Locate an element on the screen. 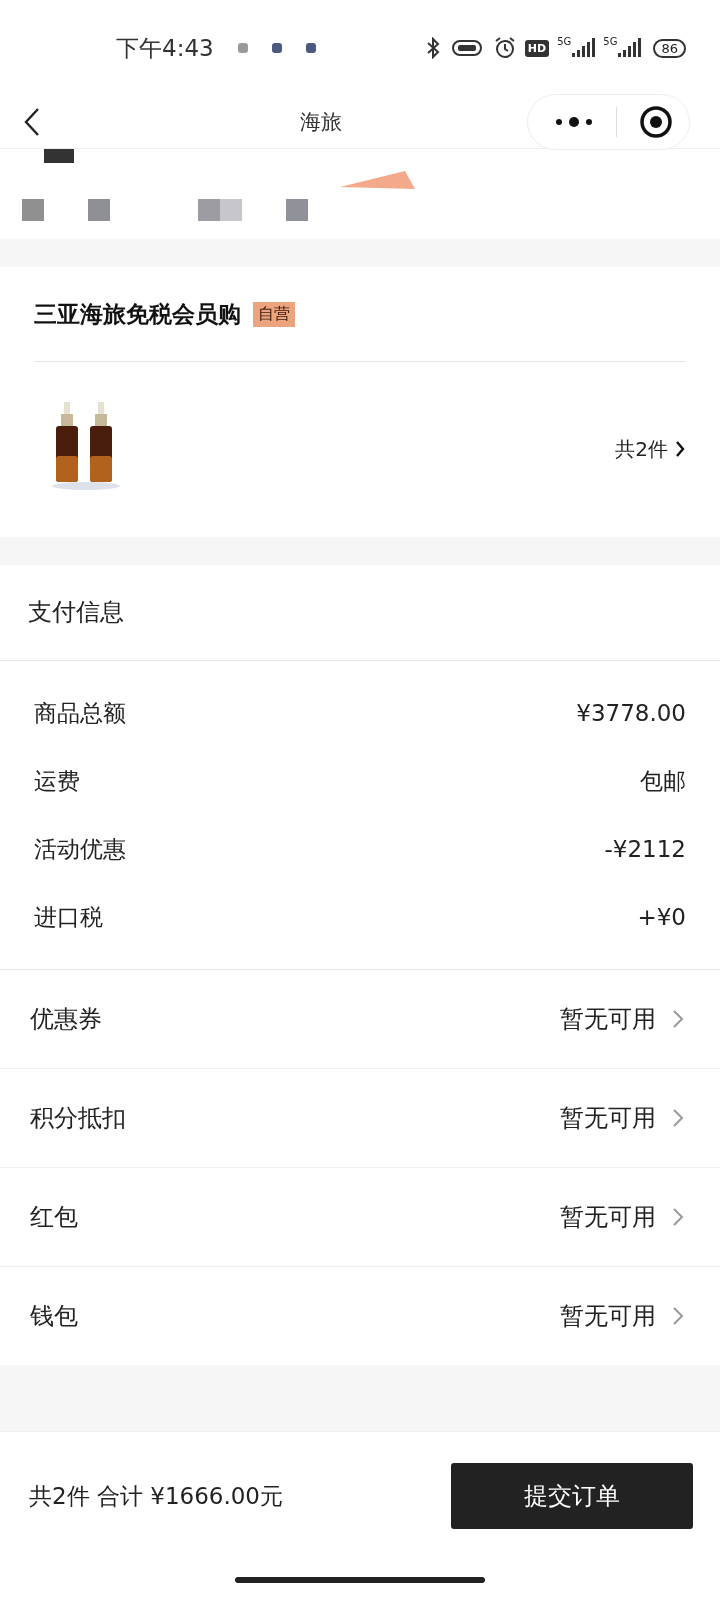 This screenshot has height=1600, width=720. capsule-menu is located at coordinates (608, 122).